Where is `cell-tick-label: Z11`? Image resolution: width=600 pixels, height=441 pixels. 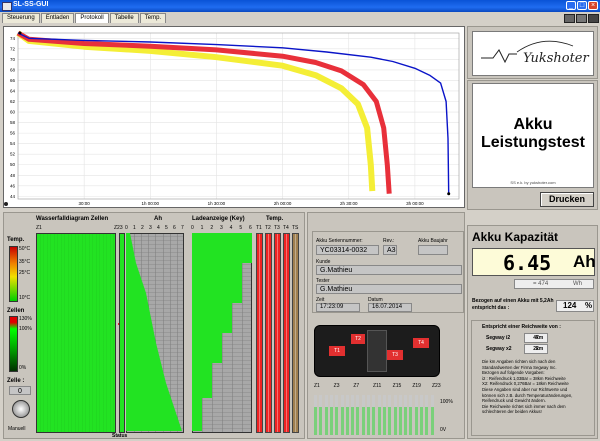
cell-tick-label: Z11 is located at coordinates (377, 386).